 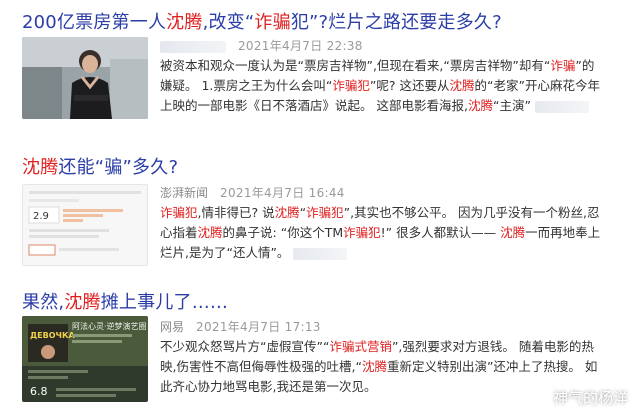 I want to click on snippet-text: ,情非得已? 说, so click(x=236, y=212).